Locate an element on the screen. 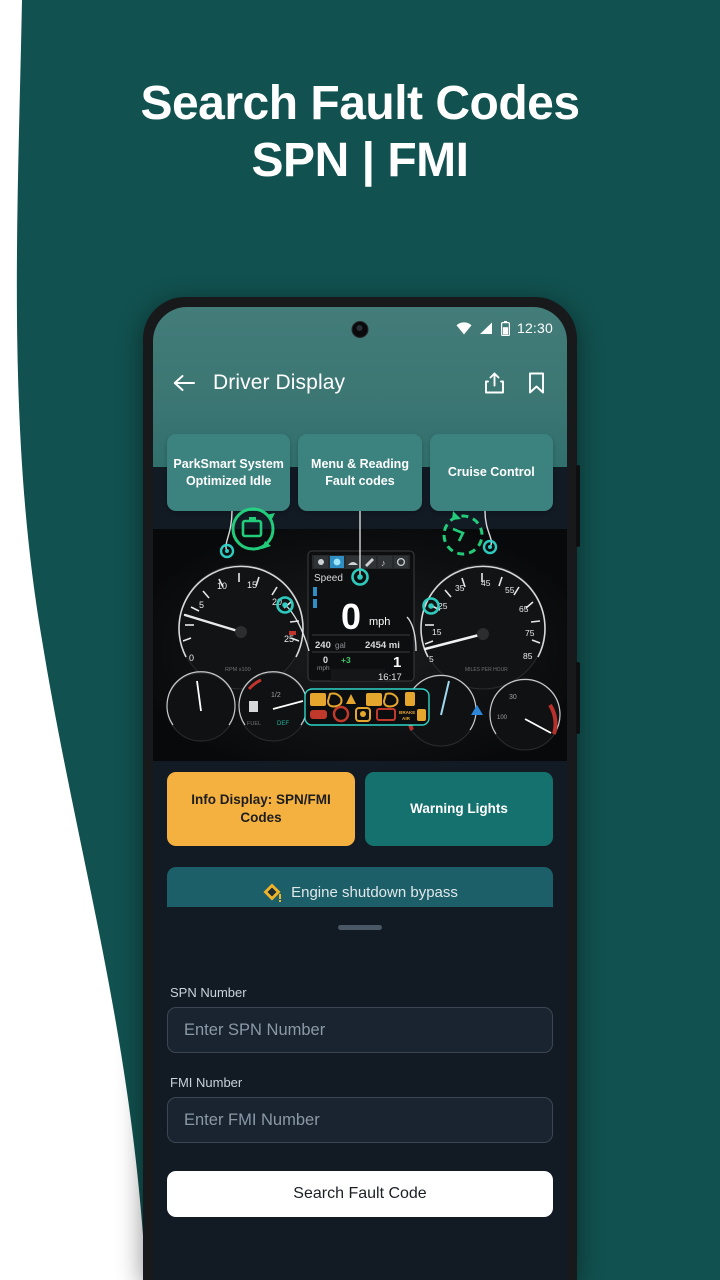 Image resolution: width=720 pixels, height=1280 pixels. info-display-button: Info Display: SPN/FMI Codes is located at coordinates (261, 809).